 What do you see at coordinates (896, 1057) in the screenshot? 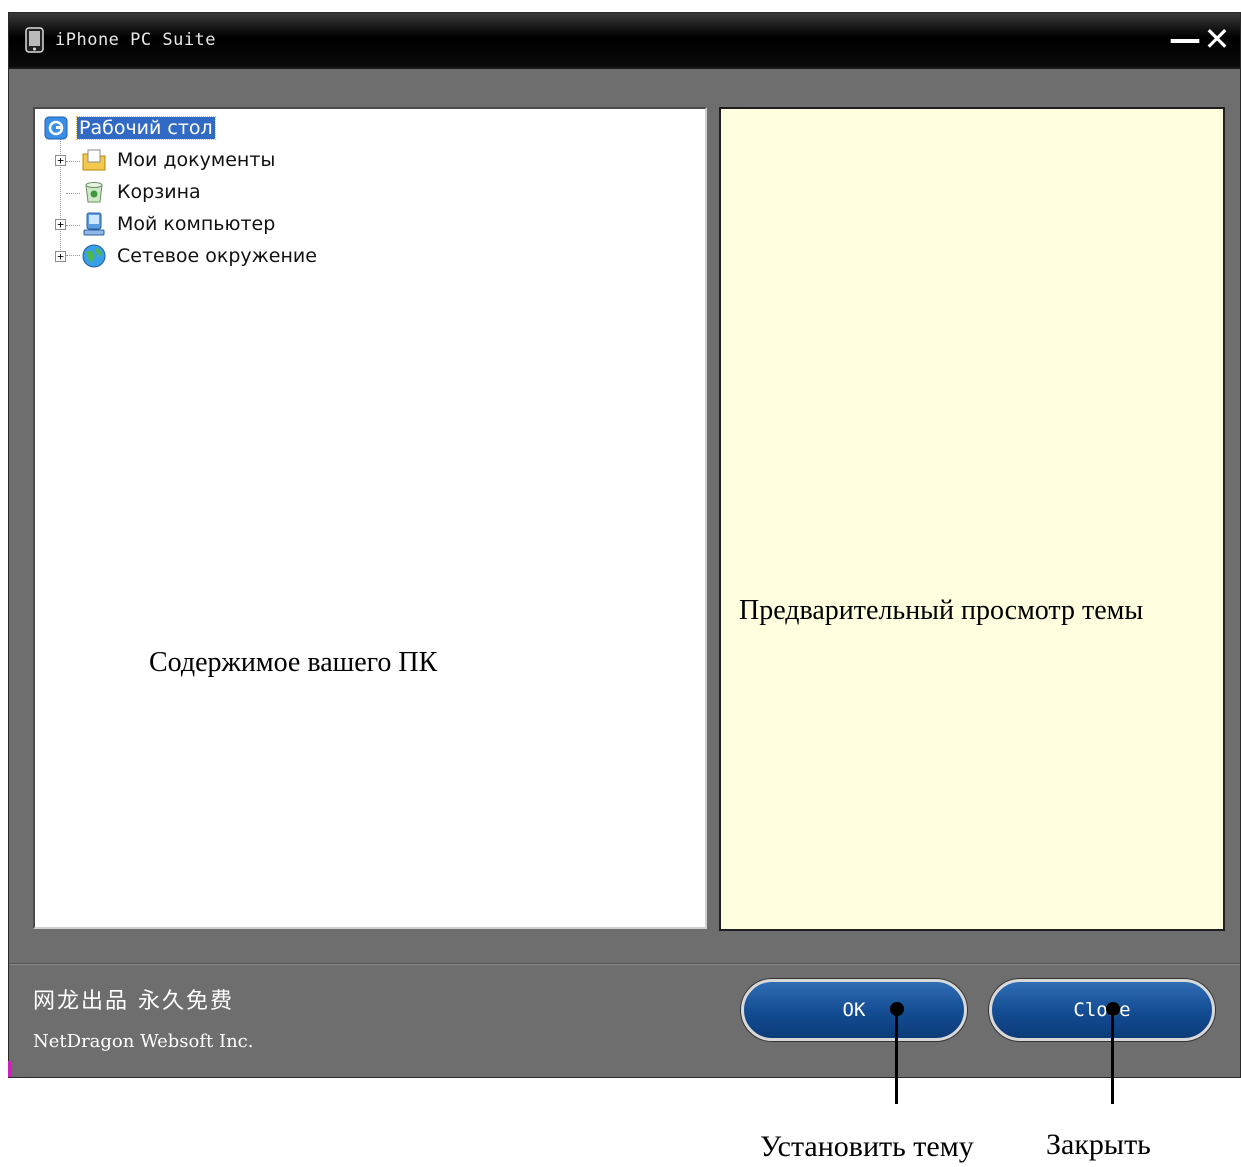
I see `ok-pointer-line` at bounding box center [896, 1057].